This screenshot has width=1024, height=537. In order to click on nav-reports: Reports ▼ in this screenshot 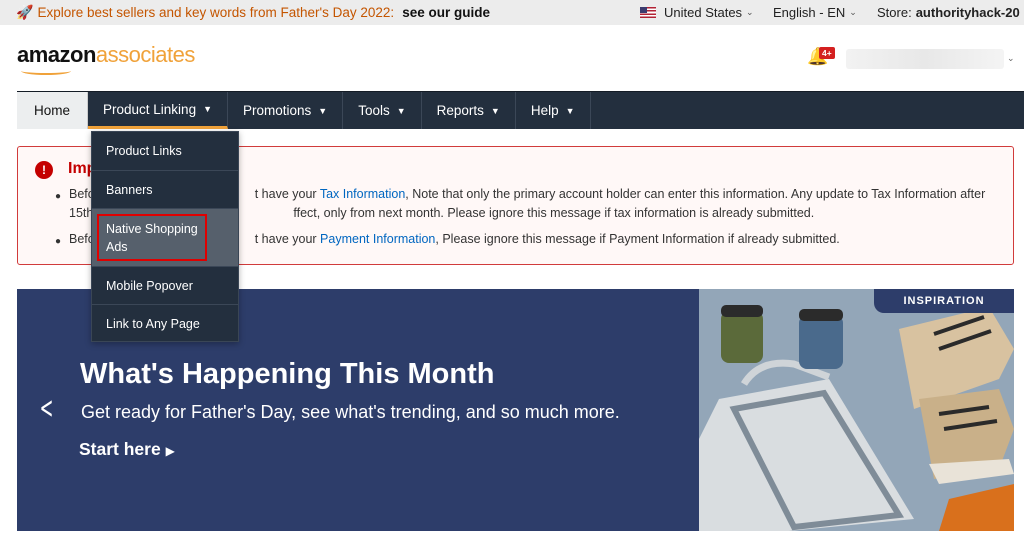, I will do `click(469, 110)`.